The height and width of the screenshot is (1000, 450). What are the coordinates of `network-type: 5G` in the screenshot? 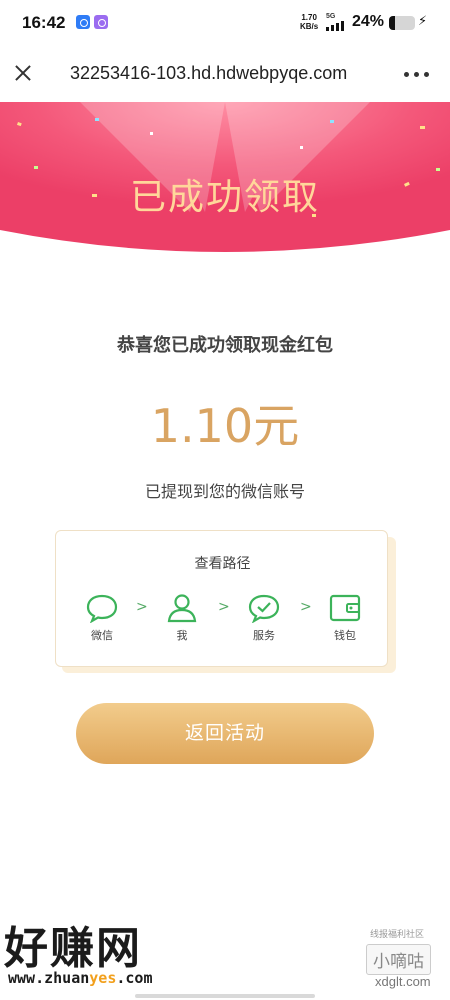 It's located at (331, 16).